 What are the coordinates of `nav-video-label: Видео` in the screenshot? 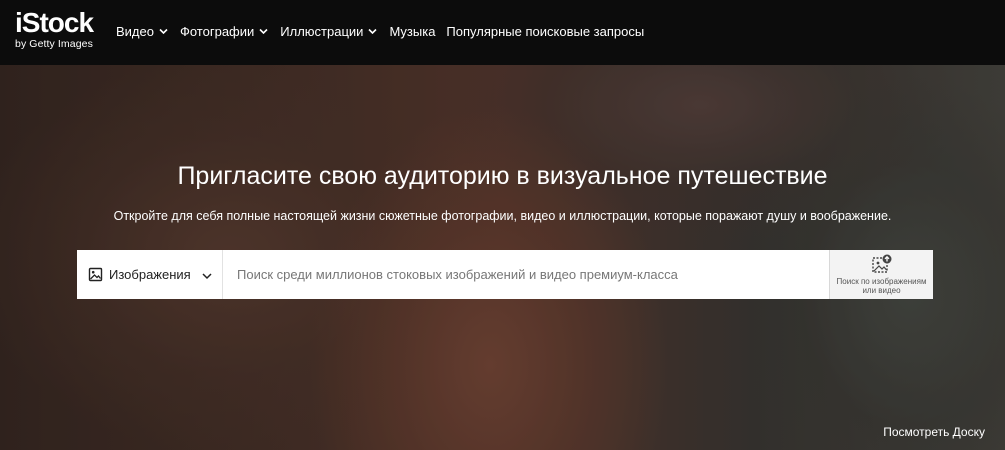 It's located at (135, 31).